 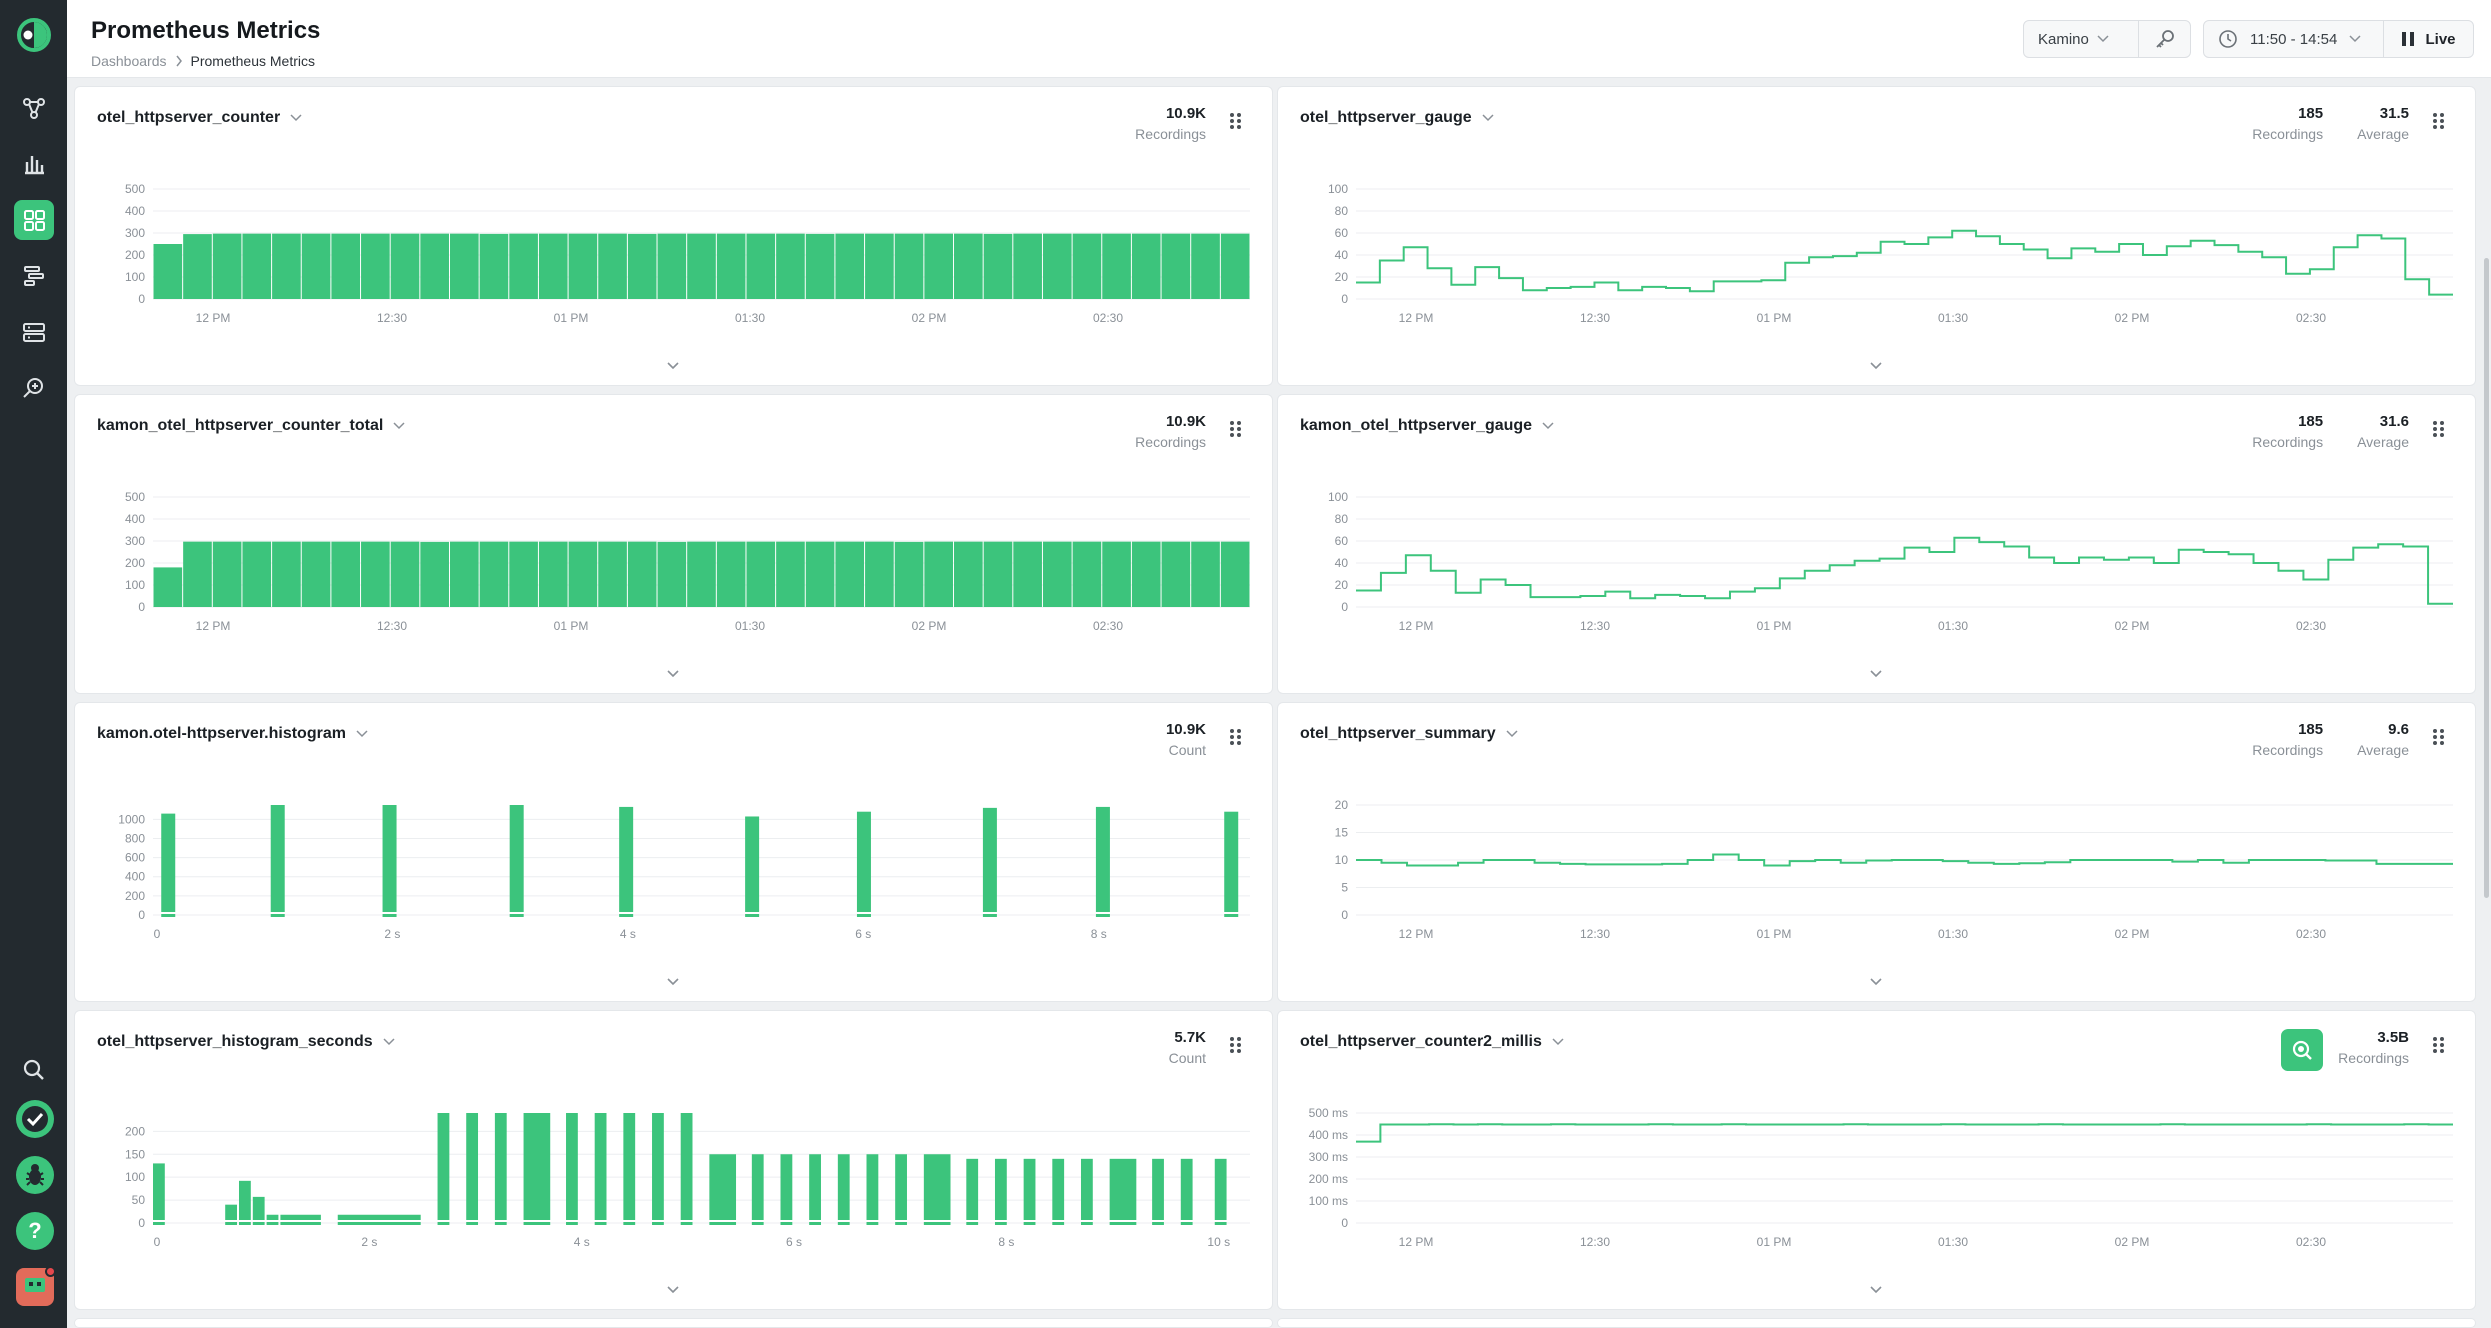 I want to click on bar-chart-icon, so click(x=34, y=164).